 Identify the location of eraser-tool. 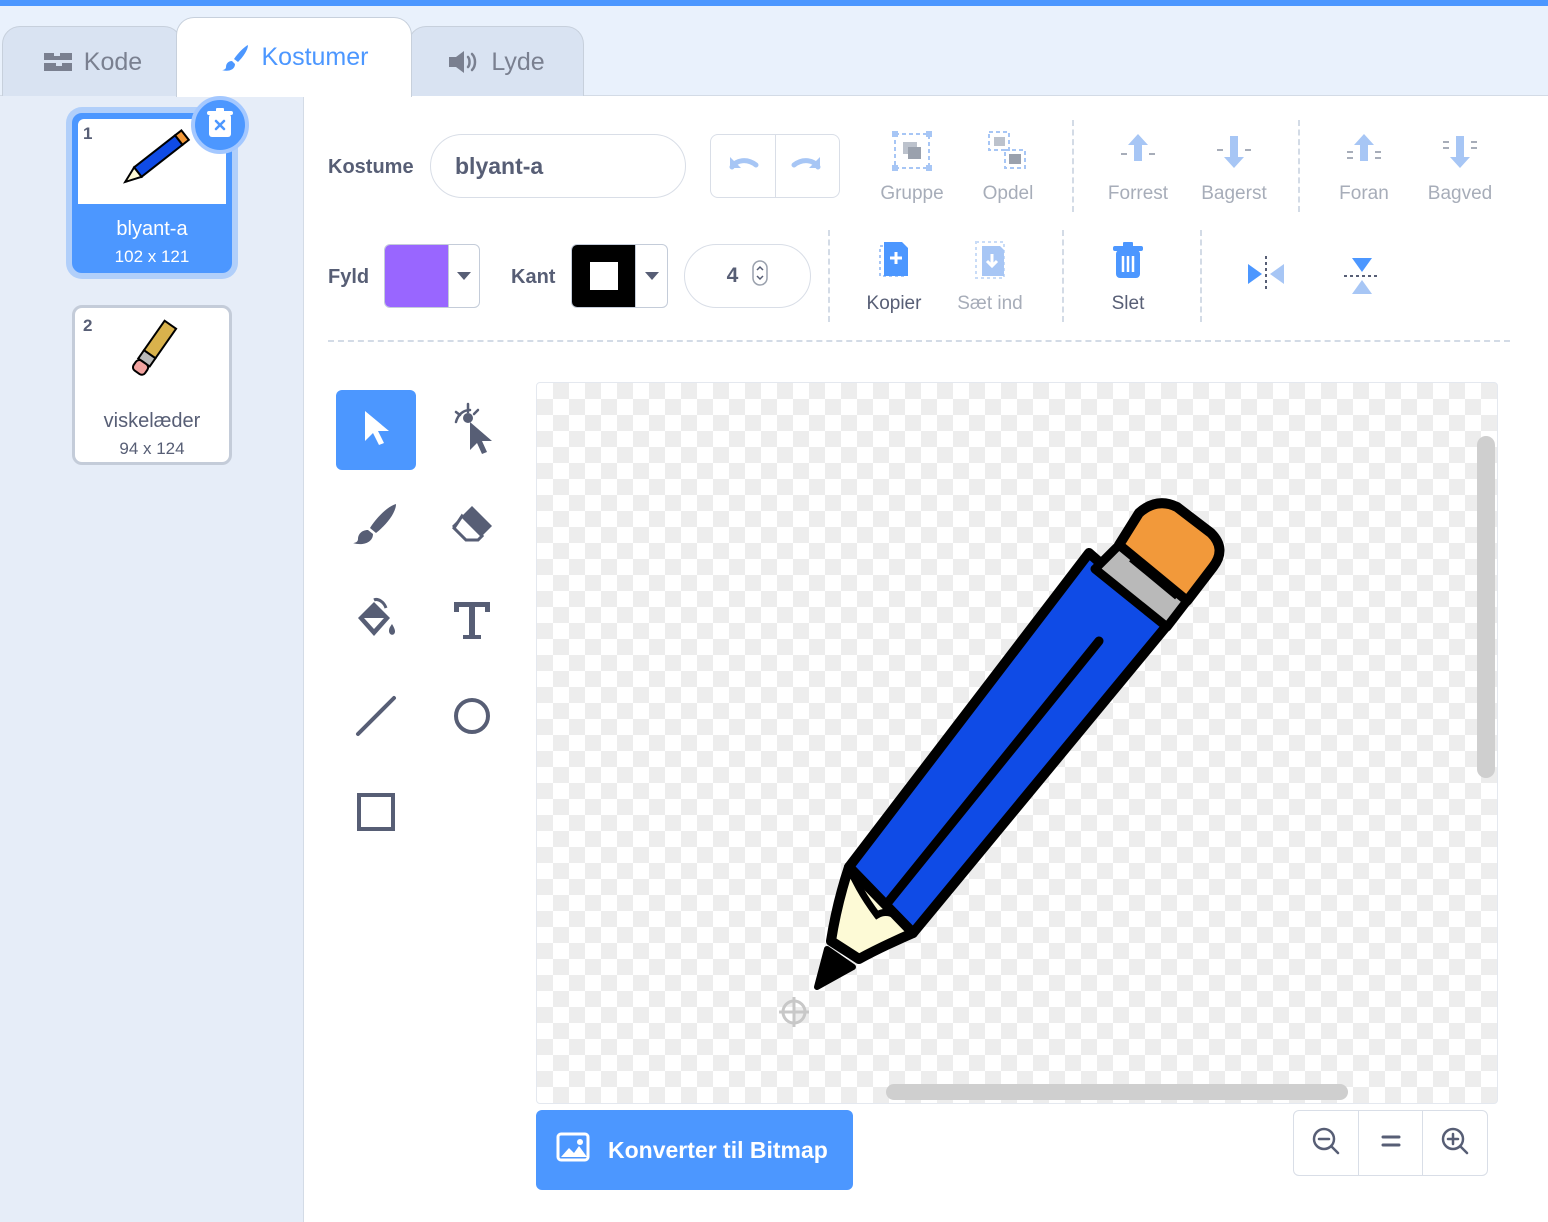
(472, 526).